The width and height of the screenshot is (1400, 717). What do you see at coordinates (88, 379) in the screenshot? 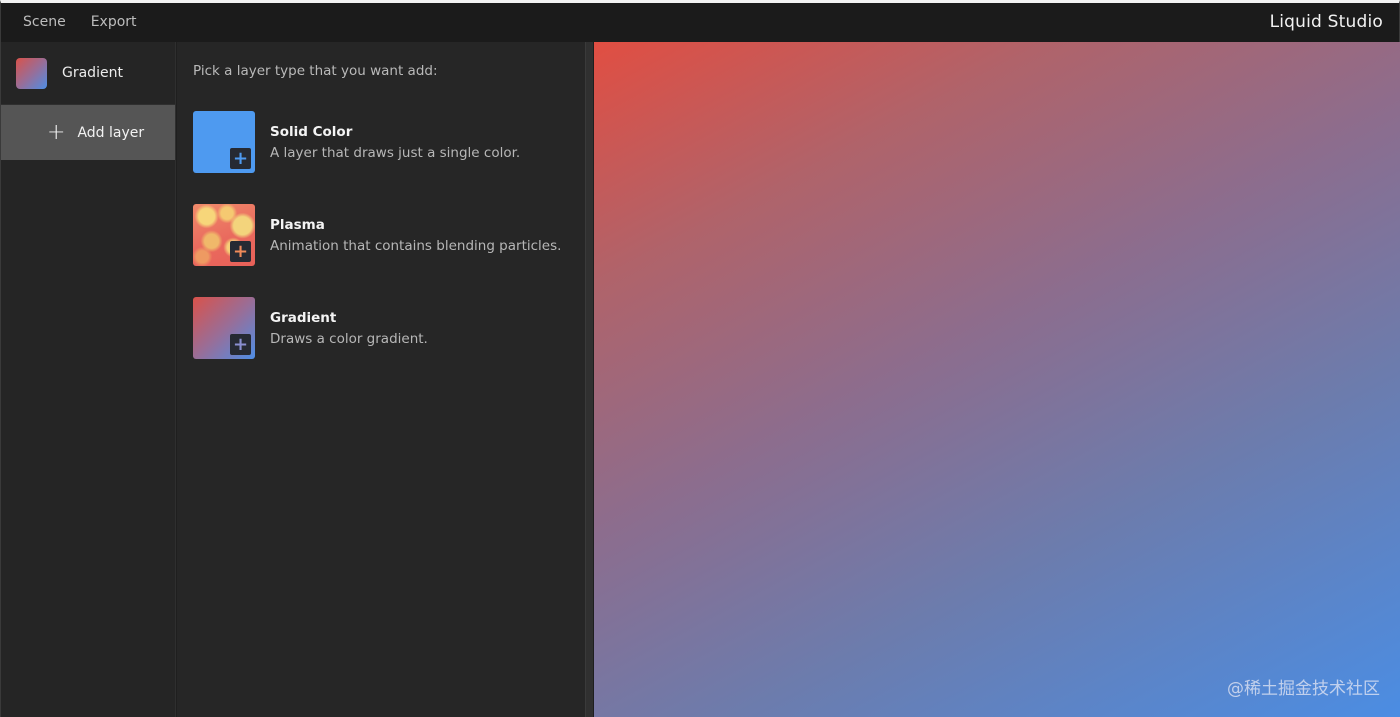
I see `layers-panel: Gradient + Add layer` at bounding box center [88, 379].